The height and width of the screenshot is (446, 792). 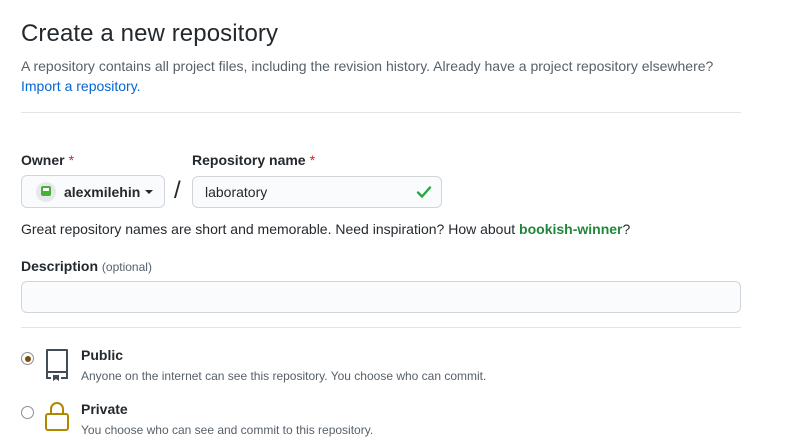 I want to click on description-label-text: Description, so click(x=60, y=266).